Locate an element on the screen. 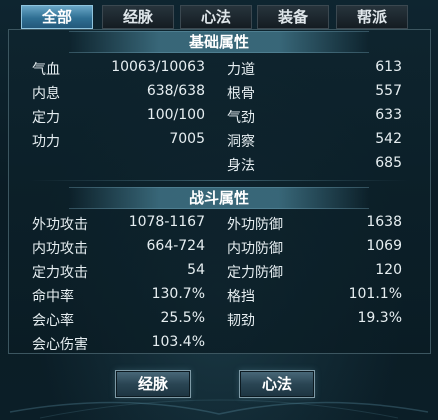 The image size is (438, 420). stat-value: 120 is located at coordinates (388, 270).